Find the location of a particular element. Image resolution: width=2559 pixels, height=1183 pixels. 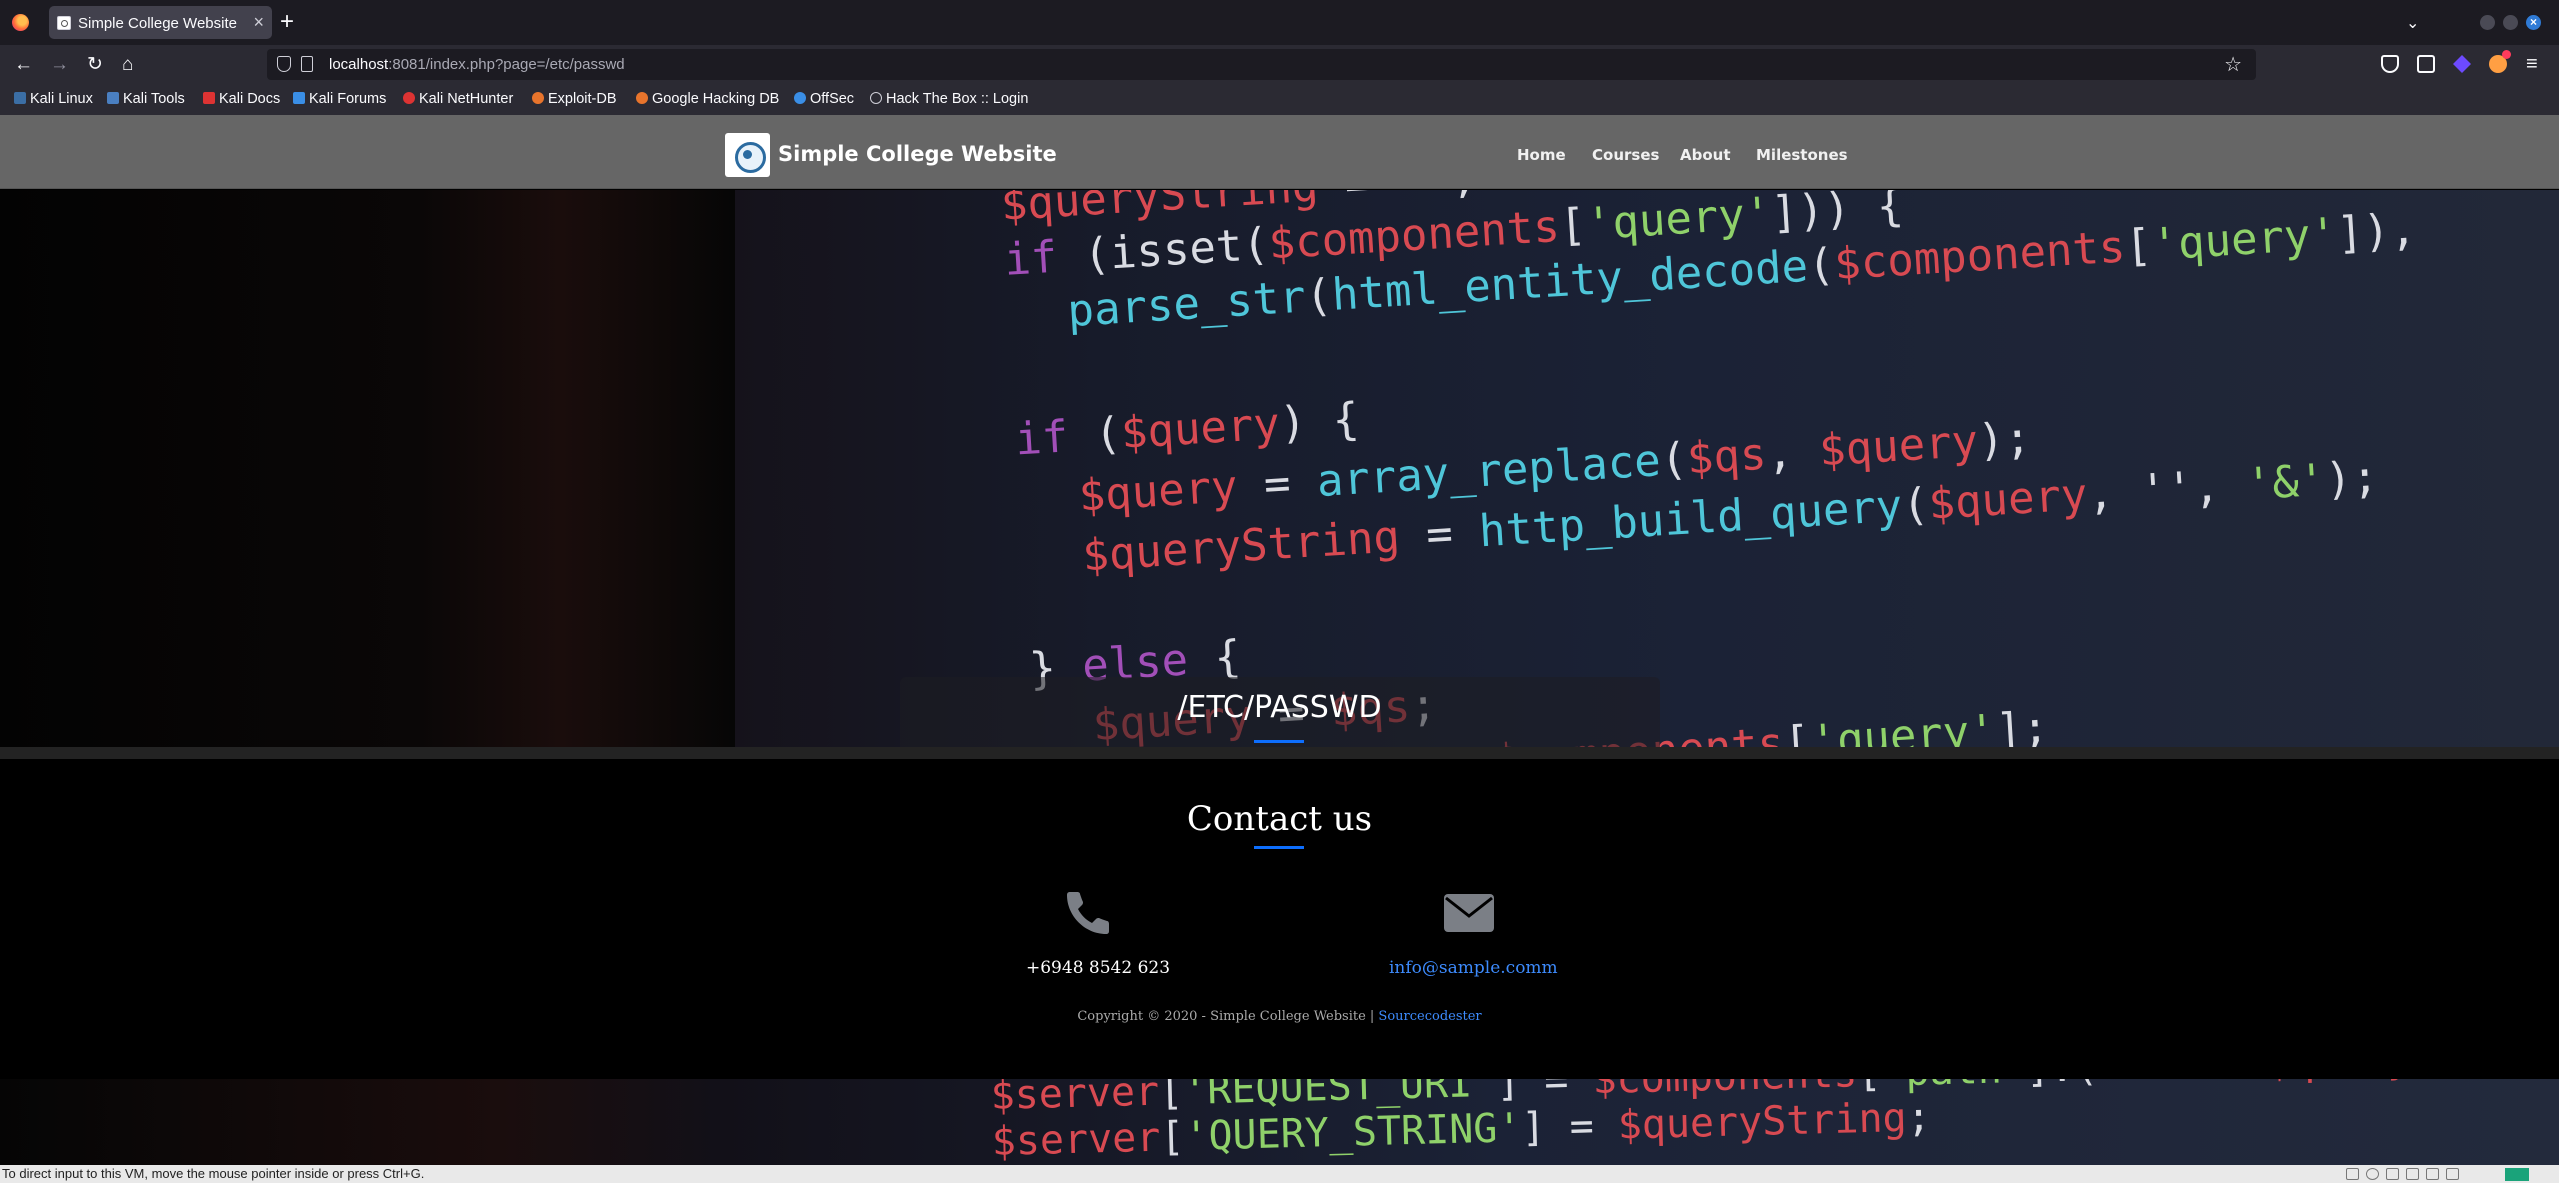

bookmark-label: Hack The Box :: Login is located at coordinates (957, 99).